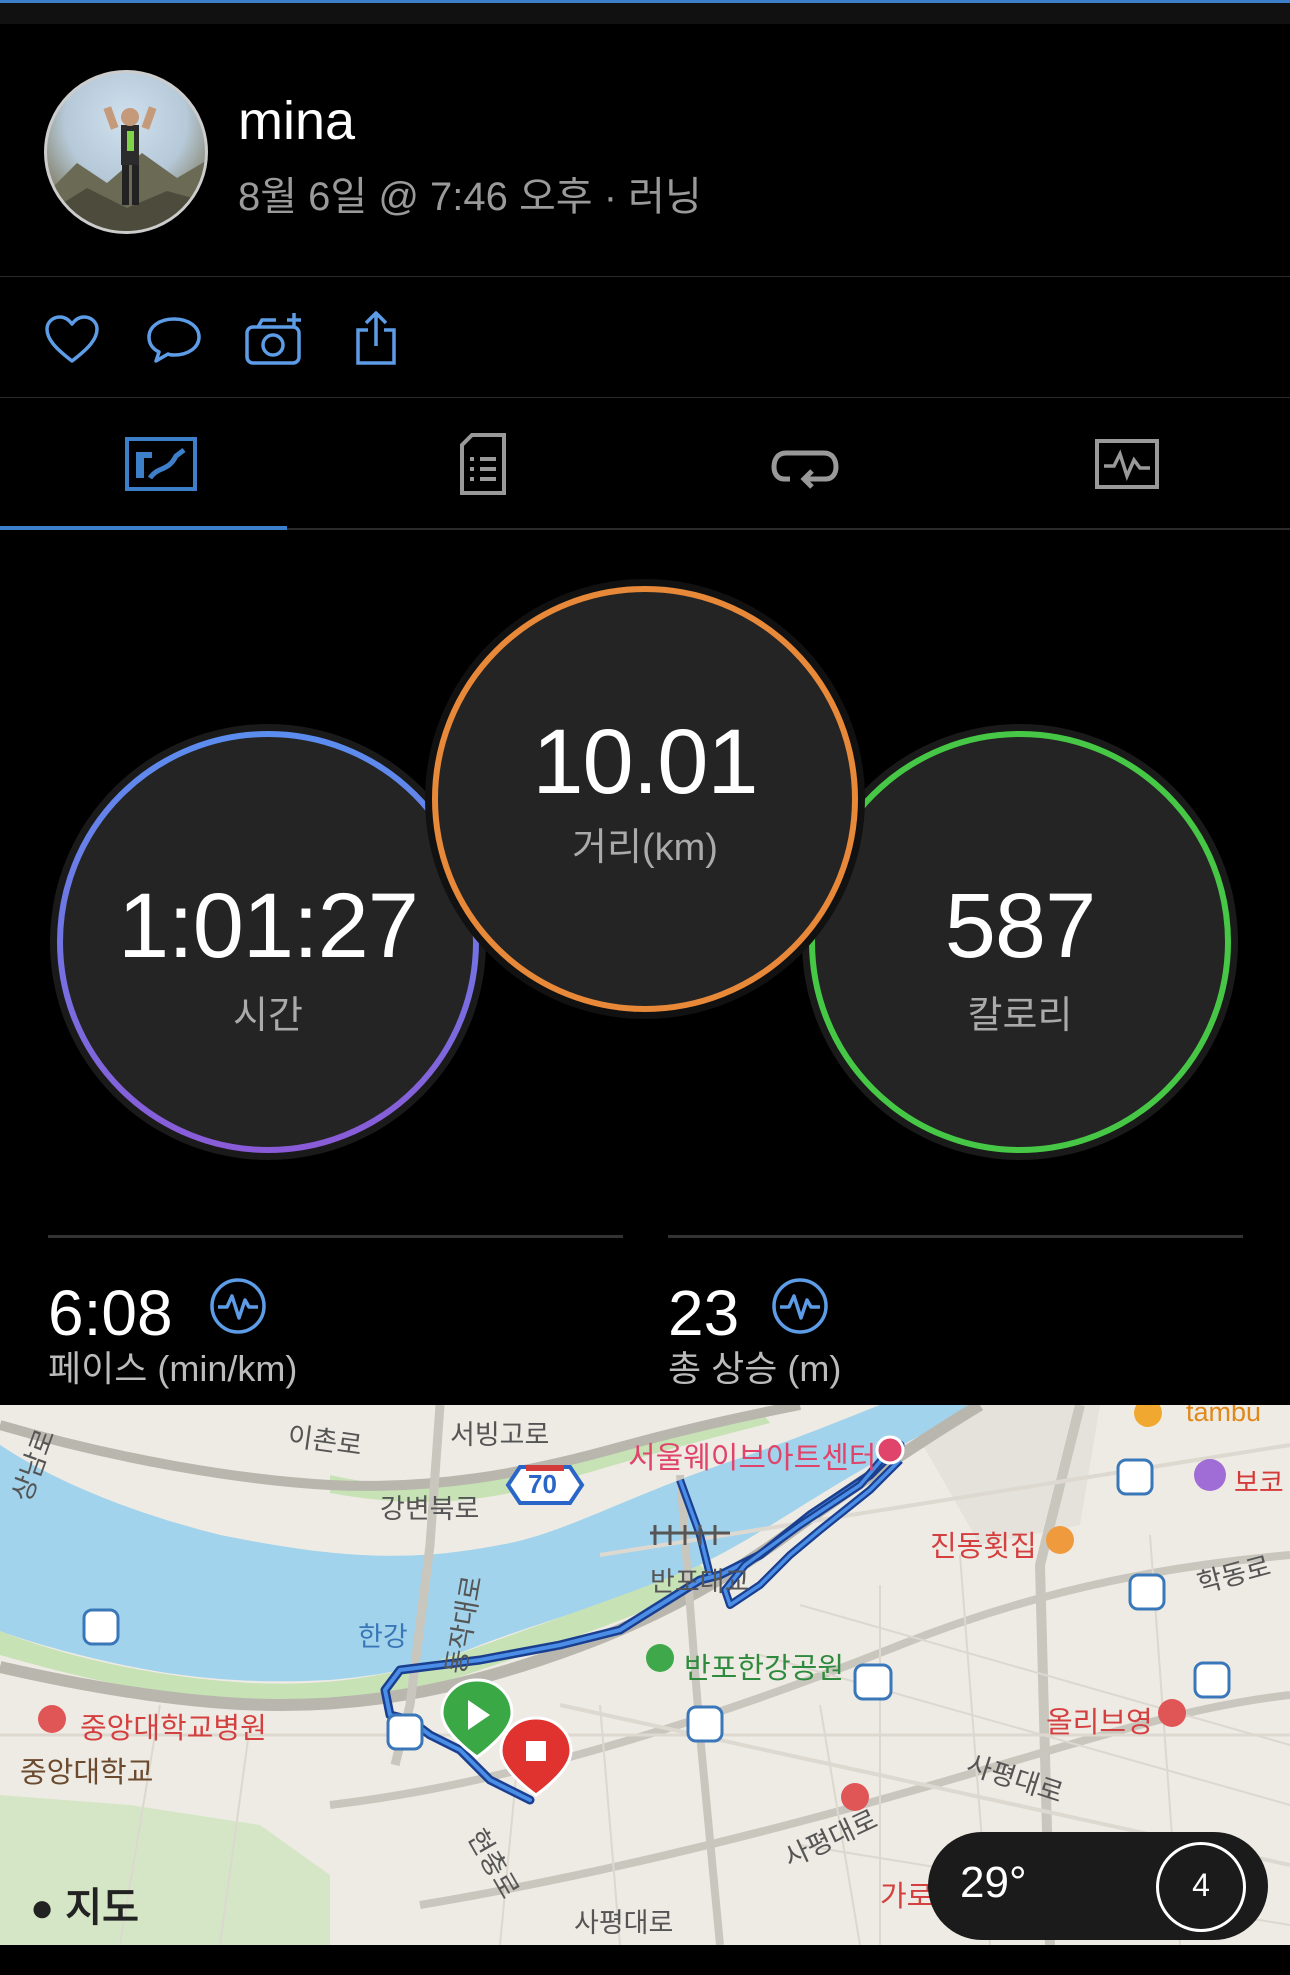 The height and width of the screenshot is (1975, 1290). What do you see at coordinates (1259, 1483) in the screenshot?
I see `map-label-bogo: 보코` at bounding box center [1259, 1483].